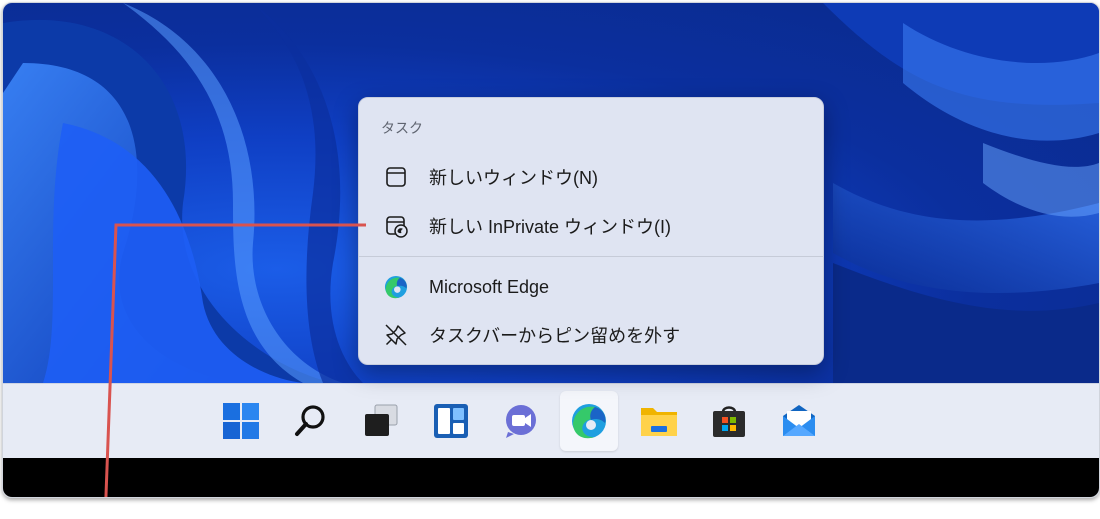  What do you see at coordinates (396, 177) in the screenshot?
I see `window-icon` at bounding box center [396, 177].